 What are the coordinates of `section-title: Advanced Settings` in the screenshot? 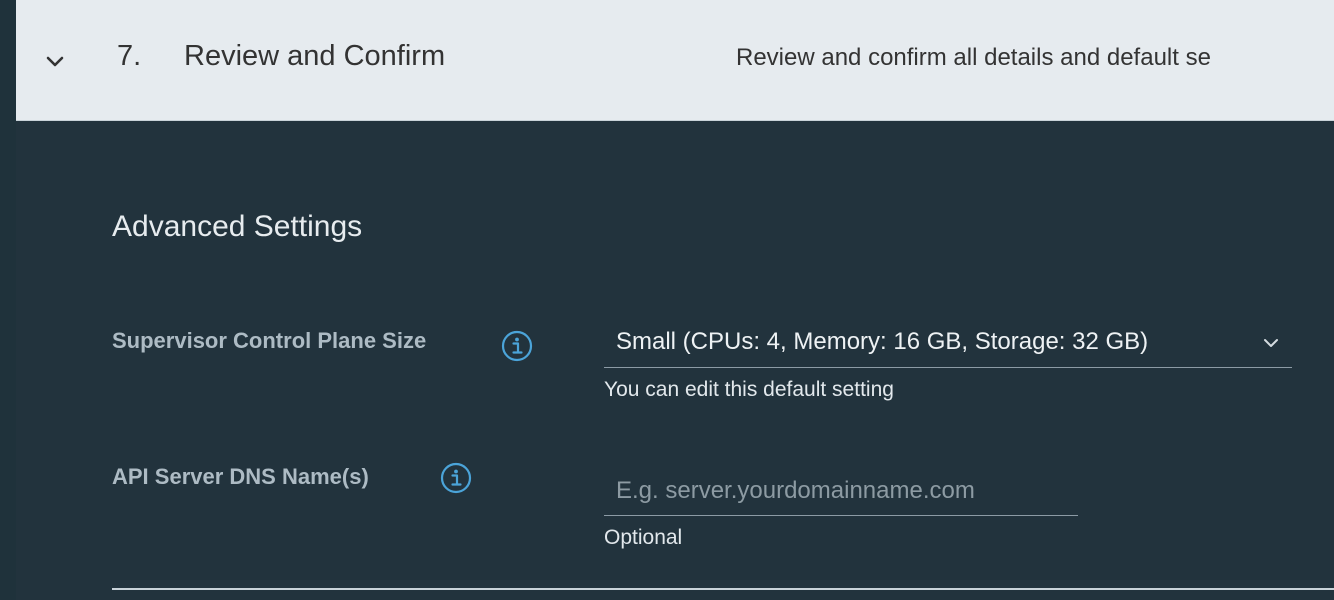 It's located at (237, 226).